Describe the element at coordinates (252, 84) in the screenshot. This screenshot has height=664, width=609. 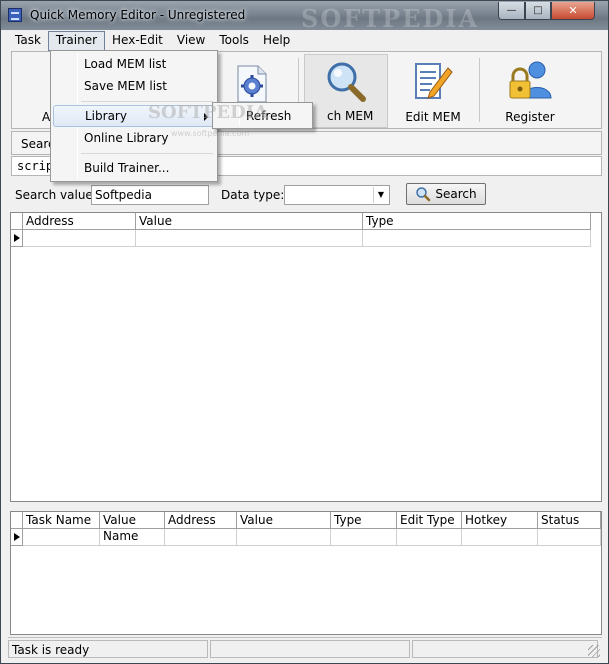
I see `gear-document-icon` at that location.